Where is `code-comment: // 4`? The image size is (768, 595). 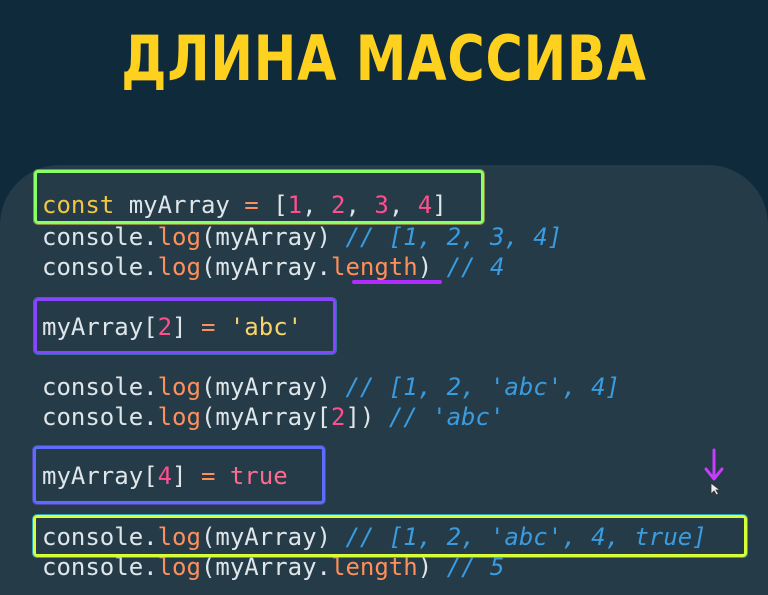 code-comment: // 4 is located at coordinates (475, 267).